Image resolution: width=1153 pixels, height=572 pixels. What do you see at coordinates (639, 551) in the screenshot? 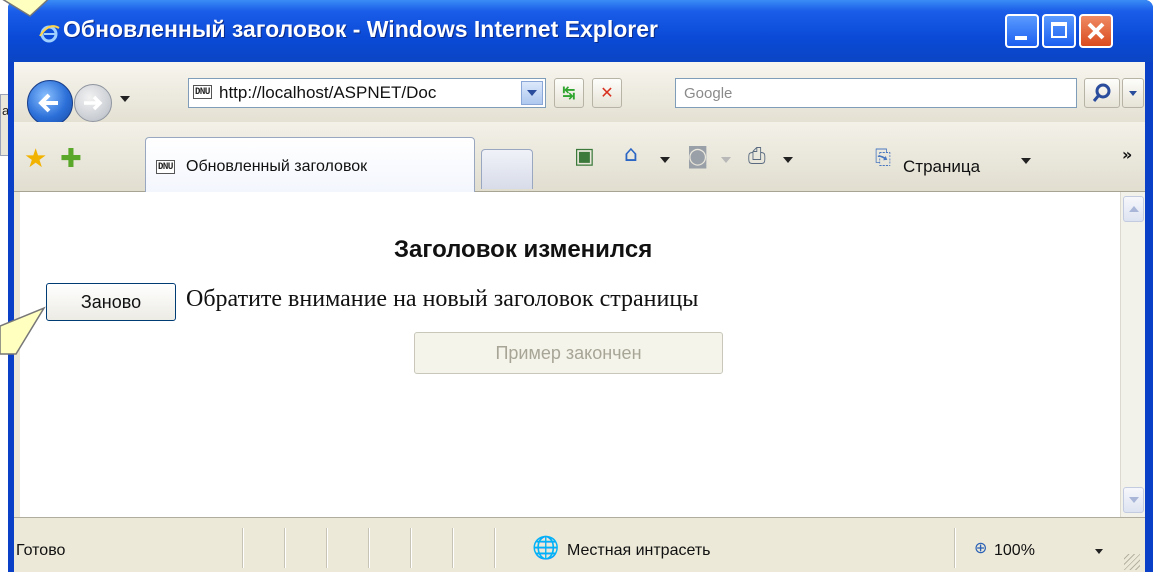
I see `security-zone: Местная интрасеть` at bounding box center [639, 551].